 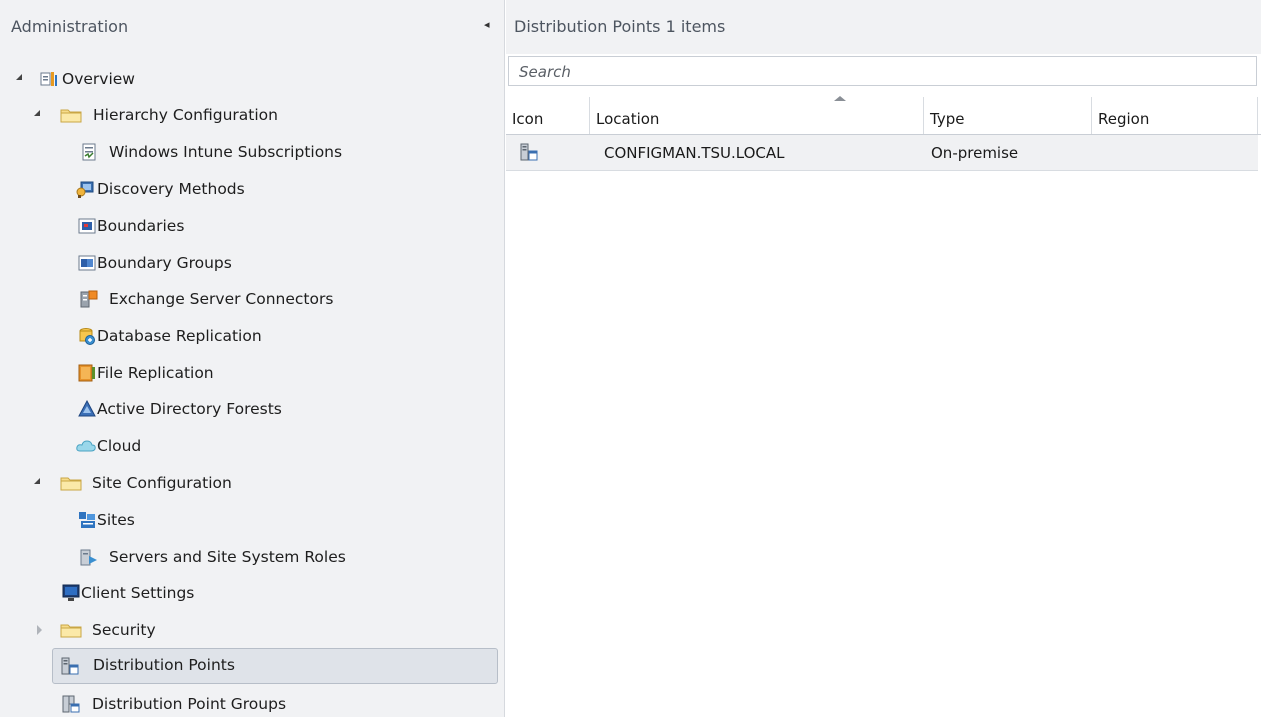 I want to click on overview-icon, so click(x=48, y=79).